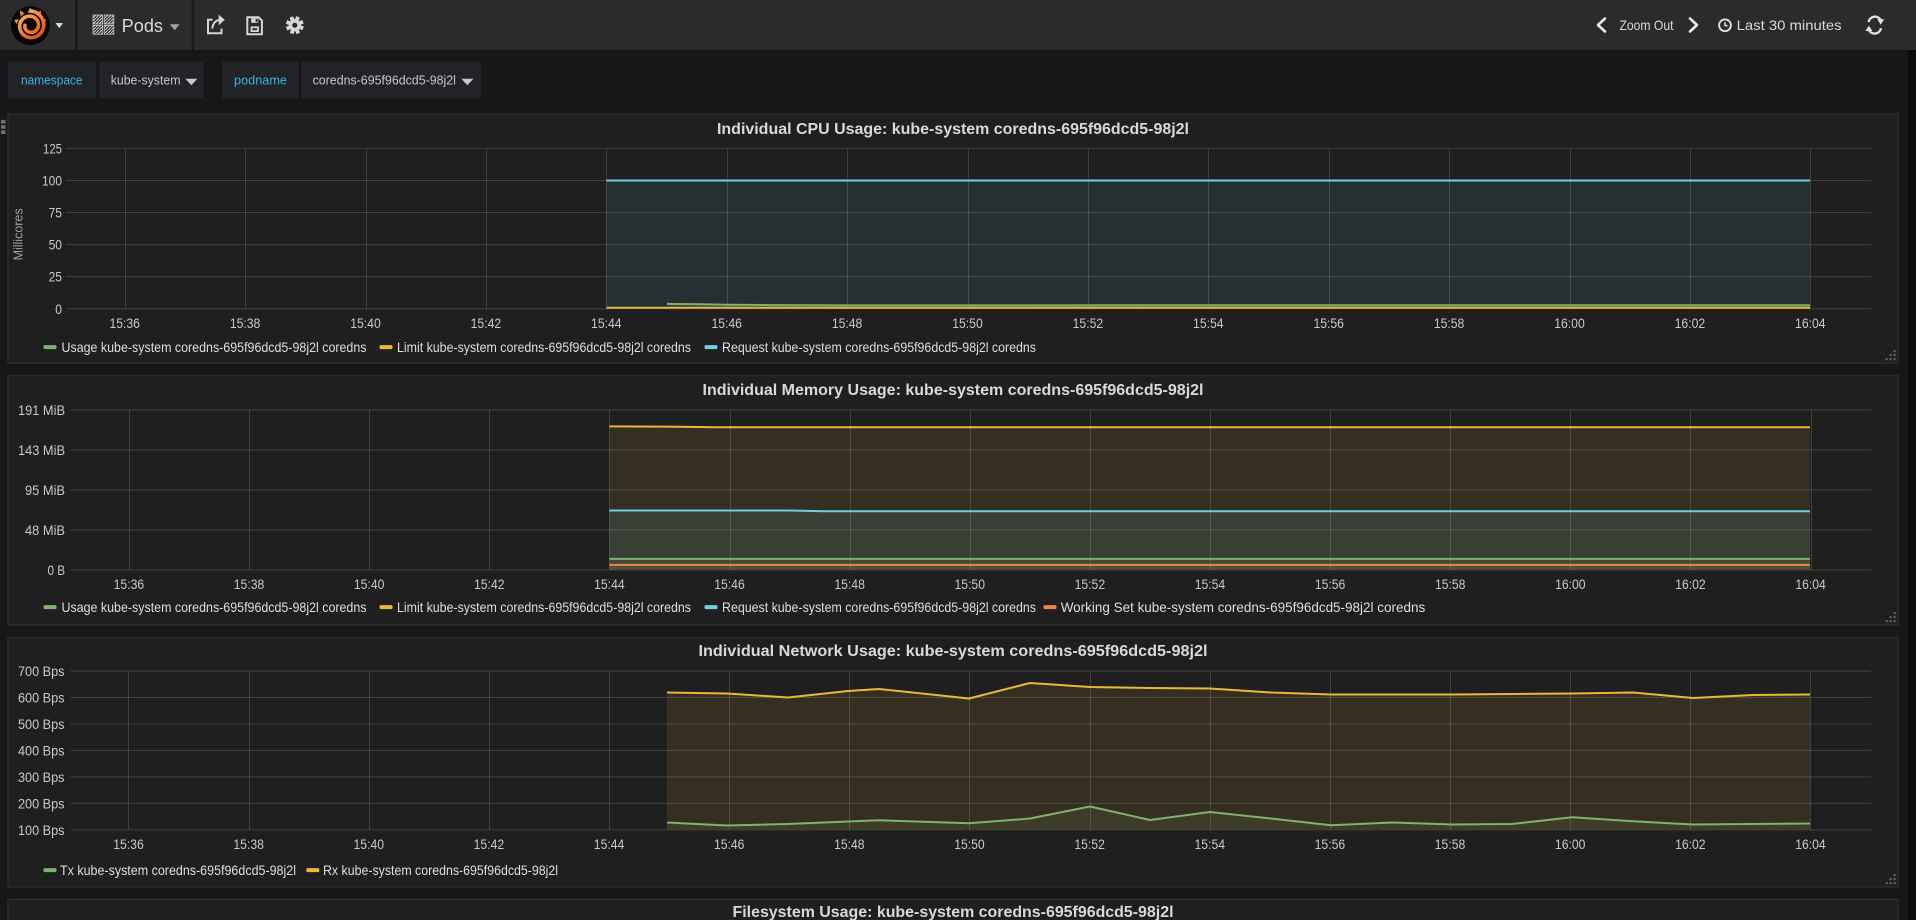 The width and height of the screenshot is (1916, 920). Describe the element at coordinates (58, 310) in the screenshot. I see `svg-text: 0` at that location.